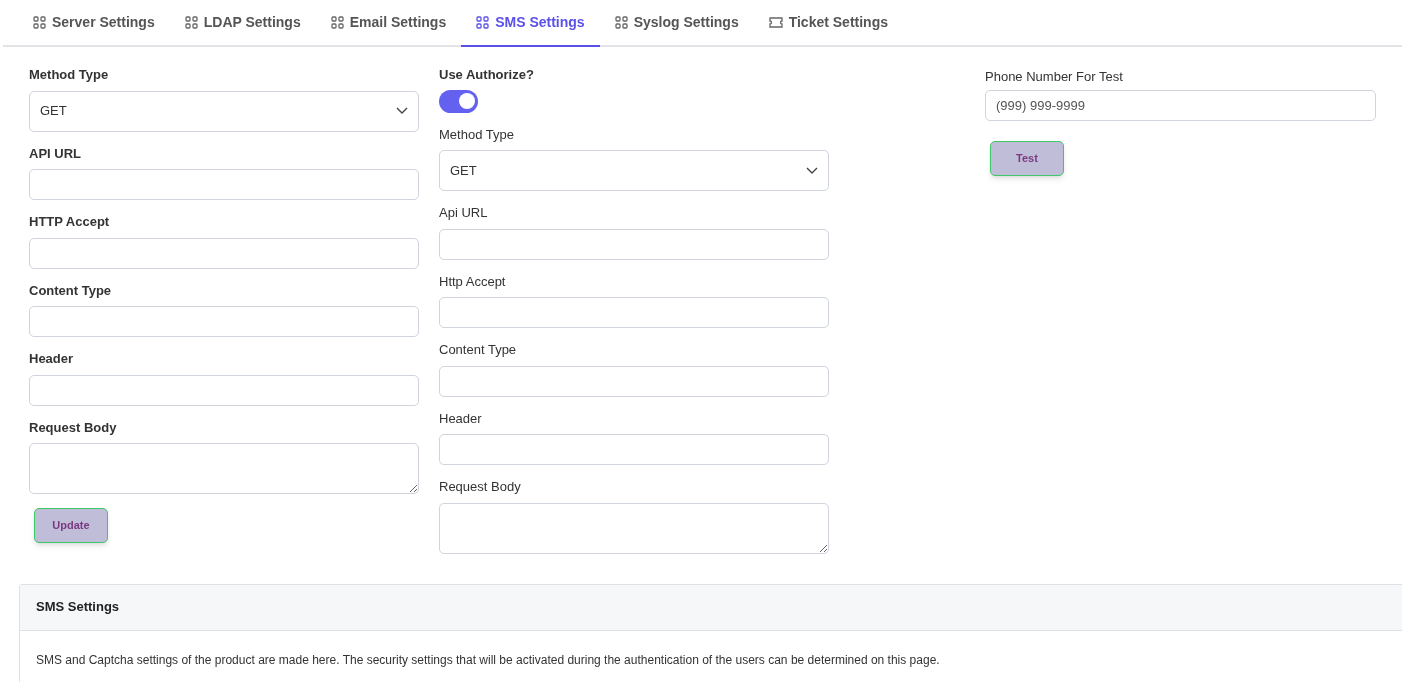 The image size is (1402, 682). I want to click on field-label: HTTP Accept, so click(70, 222).